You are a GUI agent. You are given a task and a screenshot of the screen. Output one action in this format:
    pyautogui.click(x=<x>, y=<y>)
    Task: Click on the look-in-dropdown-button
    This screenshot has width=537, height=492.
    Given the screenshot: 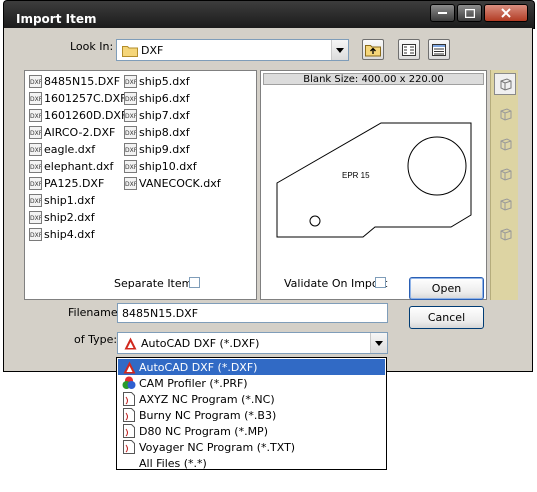 What is the action you would take?
    pyautogui.click(x=339, y=50)
    